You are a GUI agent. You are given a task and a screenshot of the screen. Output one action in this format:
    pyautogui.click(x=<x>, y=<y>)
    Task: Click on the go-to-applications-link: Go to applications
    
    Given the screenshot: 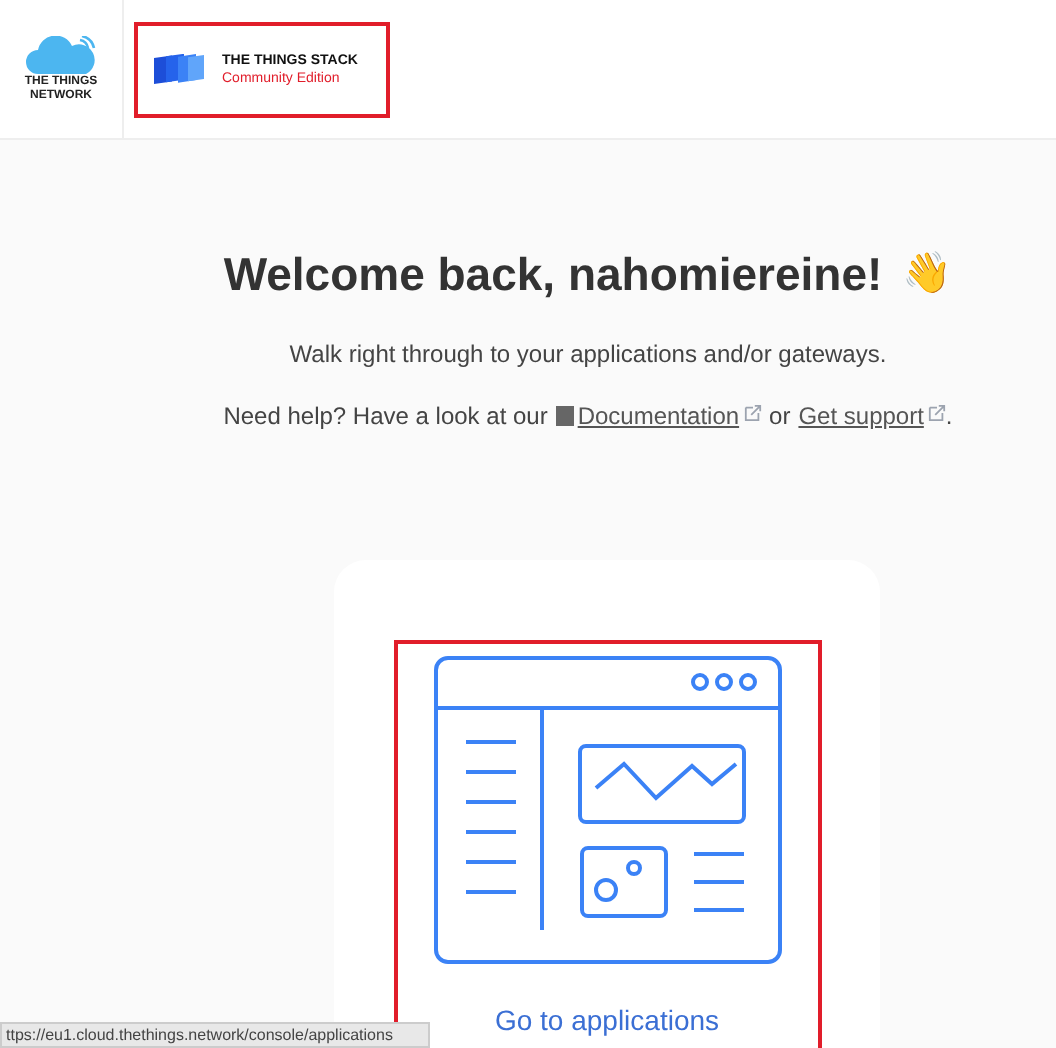 What is the action you would take?
    pyautogui.click(x=607, y=1020)
    